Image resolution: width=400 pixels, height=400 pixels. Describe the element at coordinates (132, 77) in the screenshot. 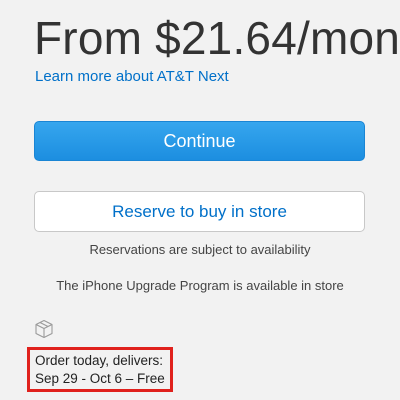

I see `learn-more-att-next-link: Learn more about AT&T Next` at that location.